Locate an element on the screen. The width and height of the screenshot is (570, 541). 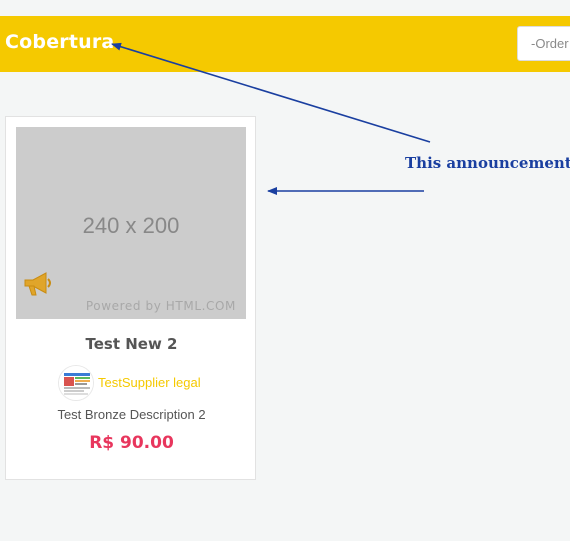
product-price: R$ 90.00 is located at coordinates (131, 443).